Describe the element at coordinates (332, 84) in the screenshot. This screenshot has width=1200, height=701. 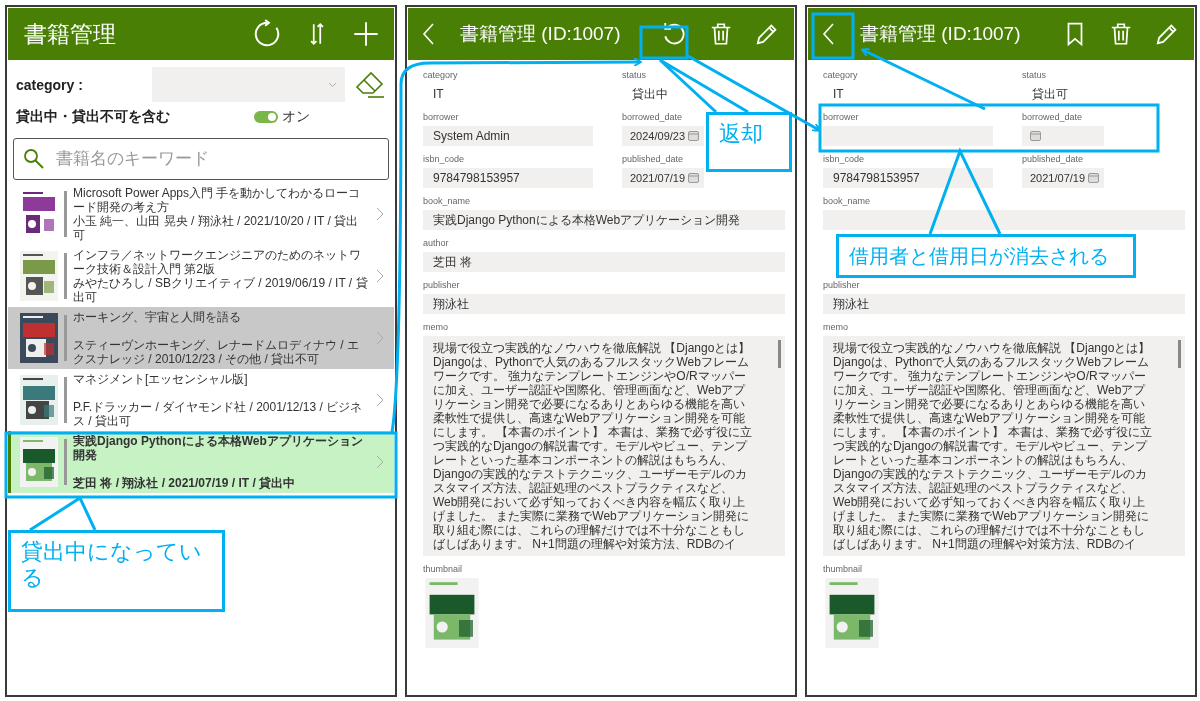
I see `chevron-down-icon` at that location.